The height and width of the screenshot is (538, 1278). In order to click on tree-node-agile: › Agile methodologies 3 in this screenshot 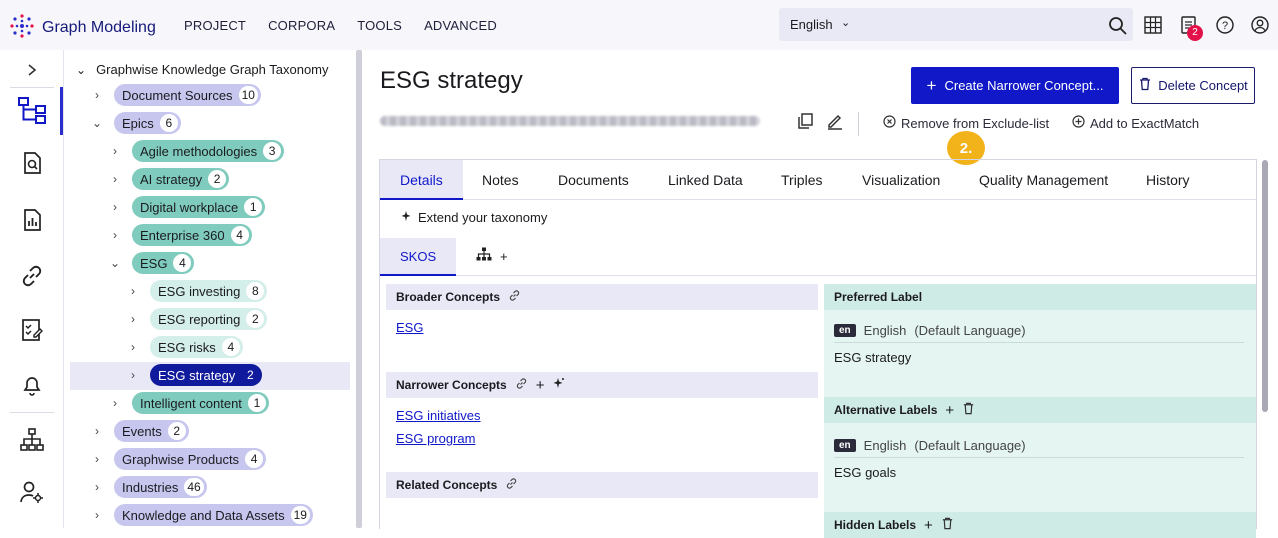, I will do `click(196, 151)`.